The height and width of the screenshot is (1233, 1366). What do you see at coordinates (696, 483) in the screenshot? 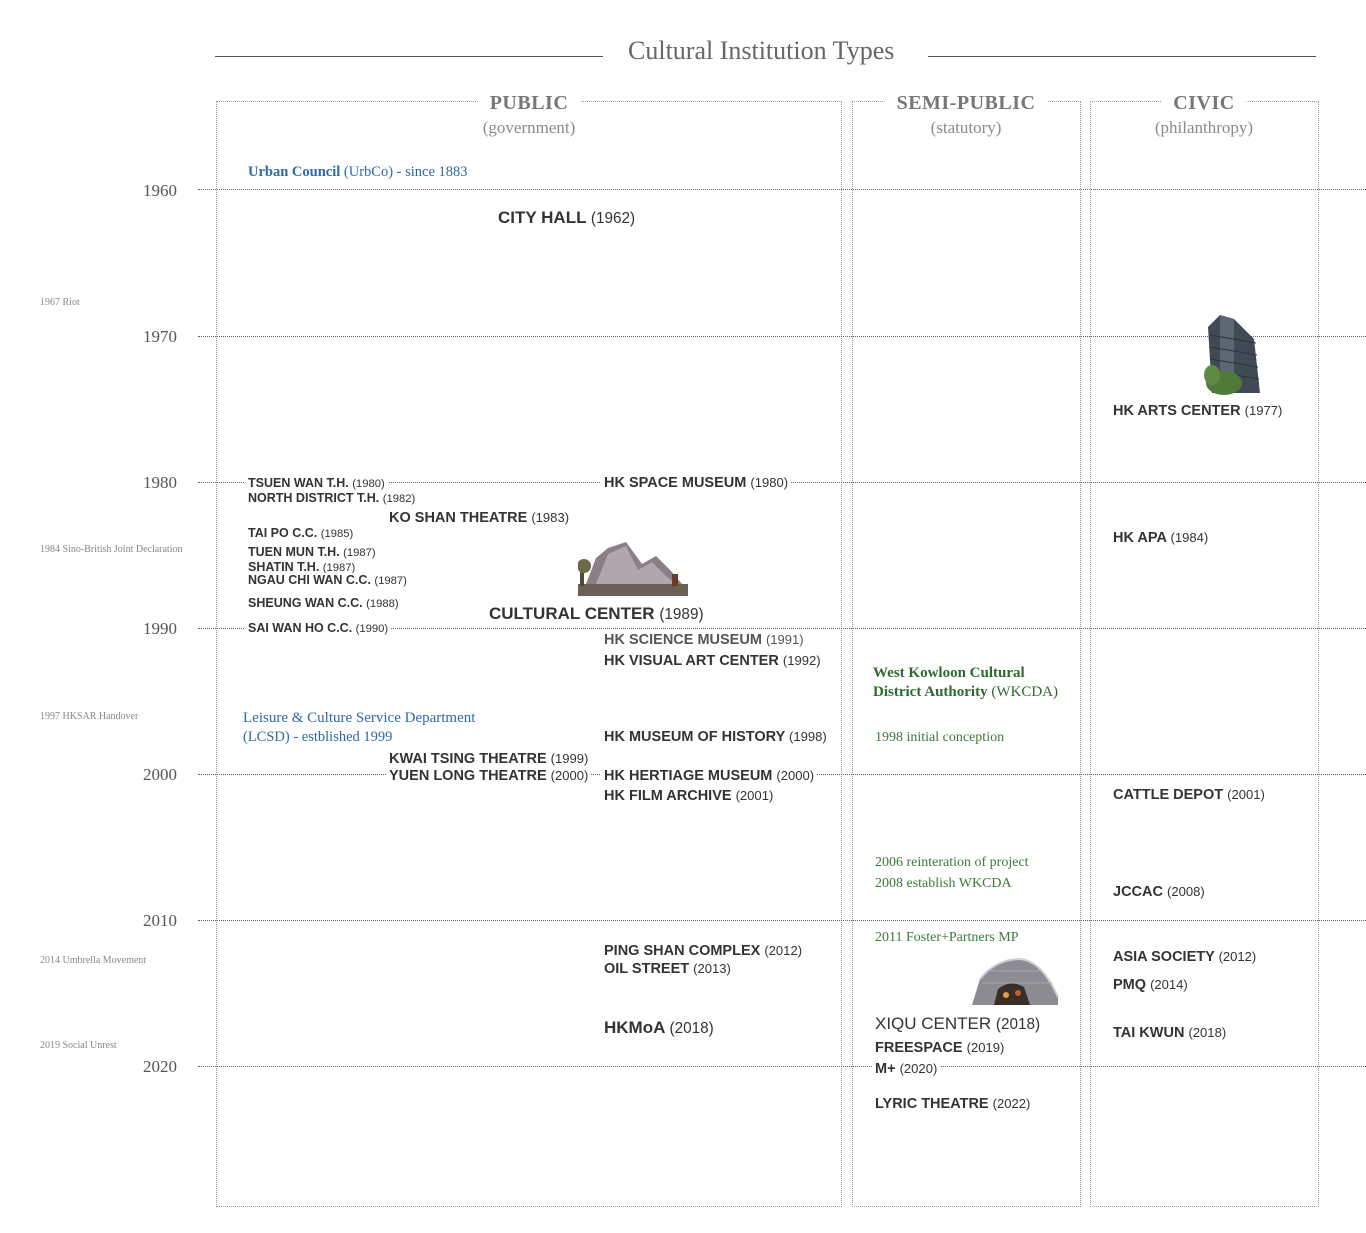
I see `institution-hk-space-museum: HK SPACE MUSEUM (1980)` at bounding box center [696, 483].